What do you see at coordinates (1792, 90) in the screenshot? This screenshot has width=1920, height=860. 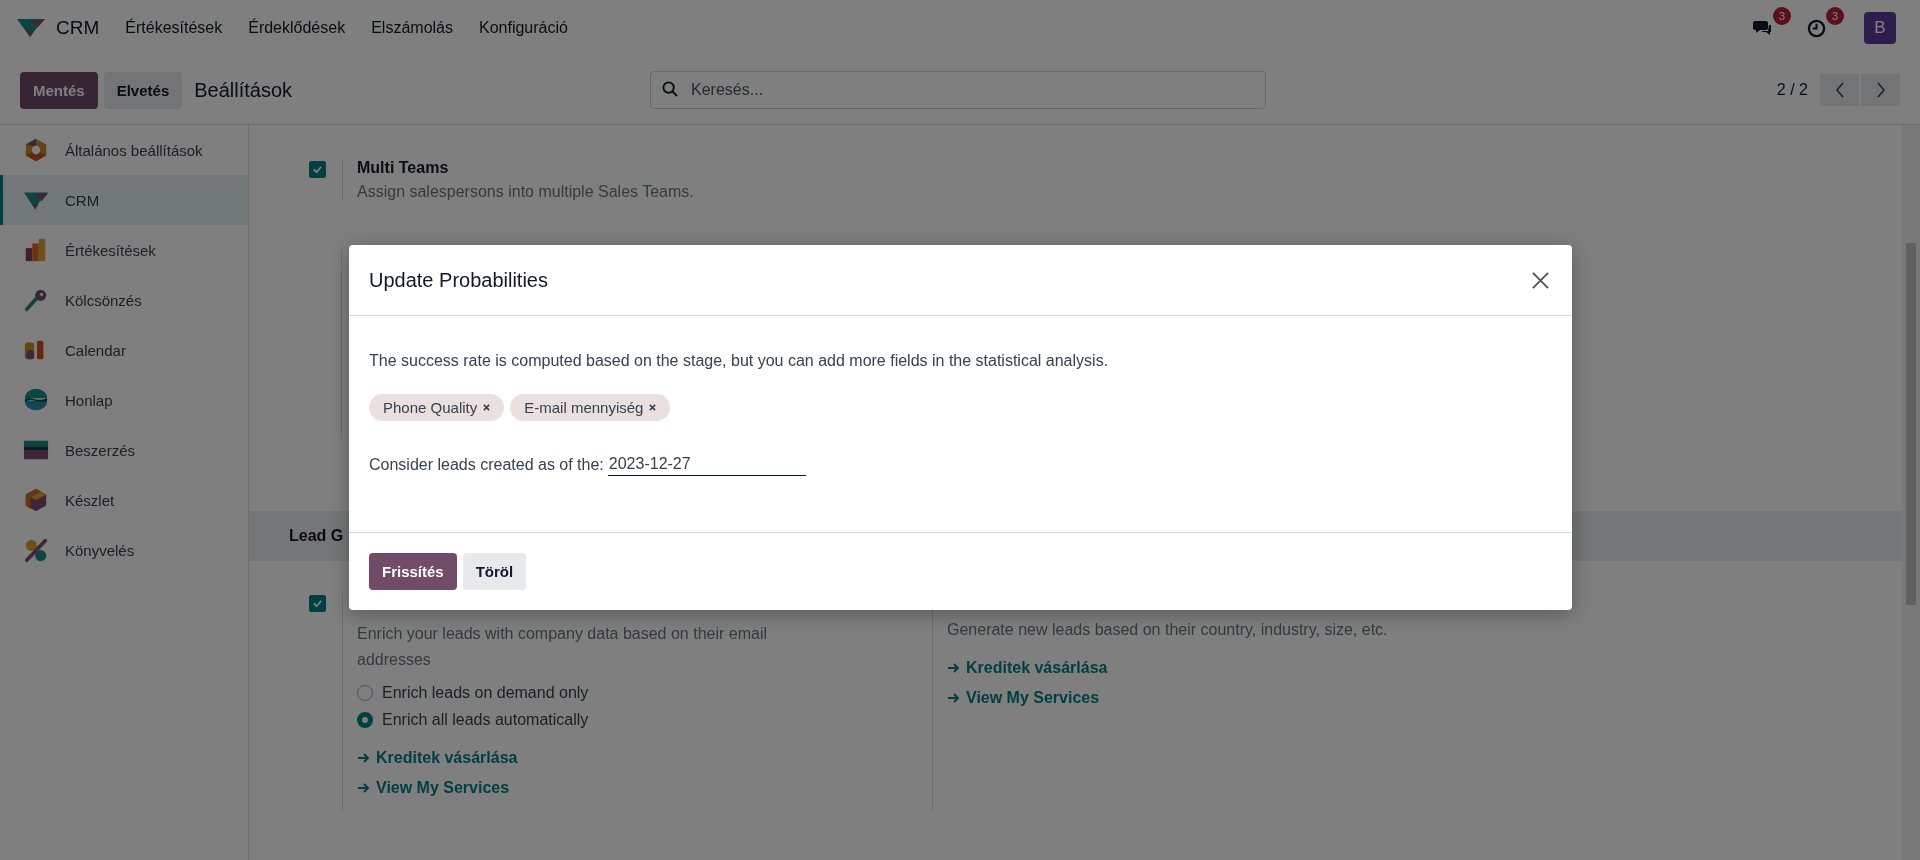 I see `pager-value: 2 / 2` at bounding box center [1792, 90].